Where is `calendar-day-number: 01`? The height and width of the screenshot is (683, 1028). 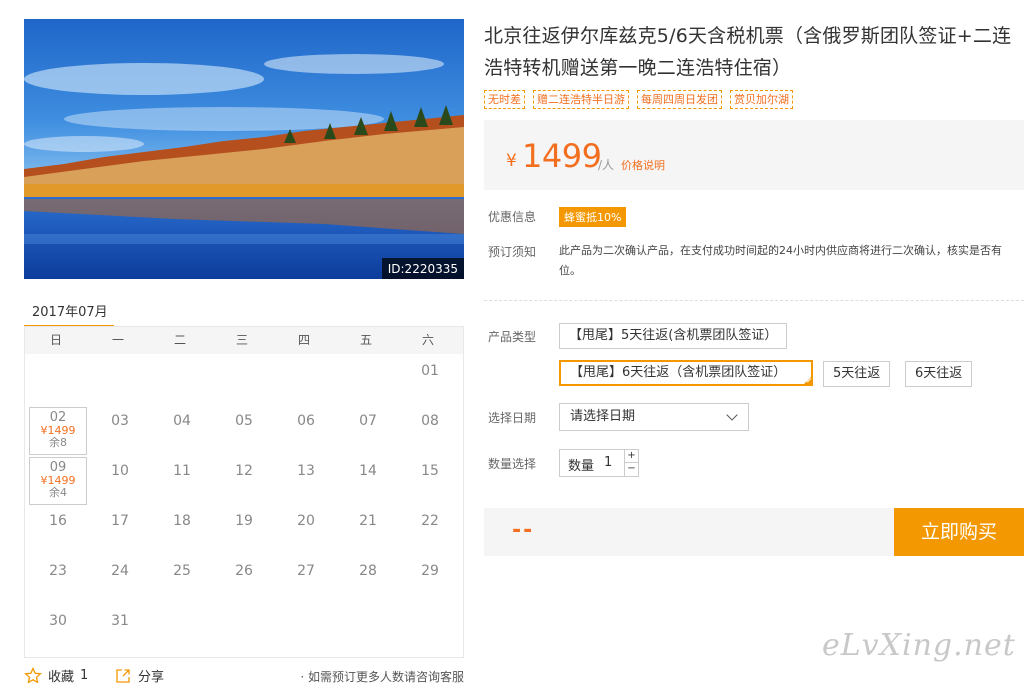 calendar-day-number: 01 is located at coordinates (430, 371).